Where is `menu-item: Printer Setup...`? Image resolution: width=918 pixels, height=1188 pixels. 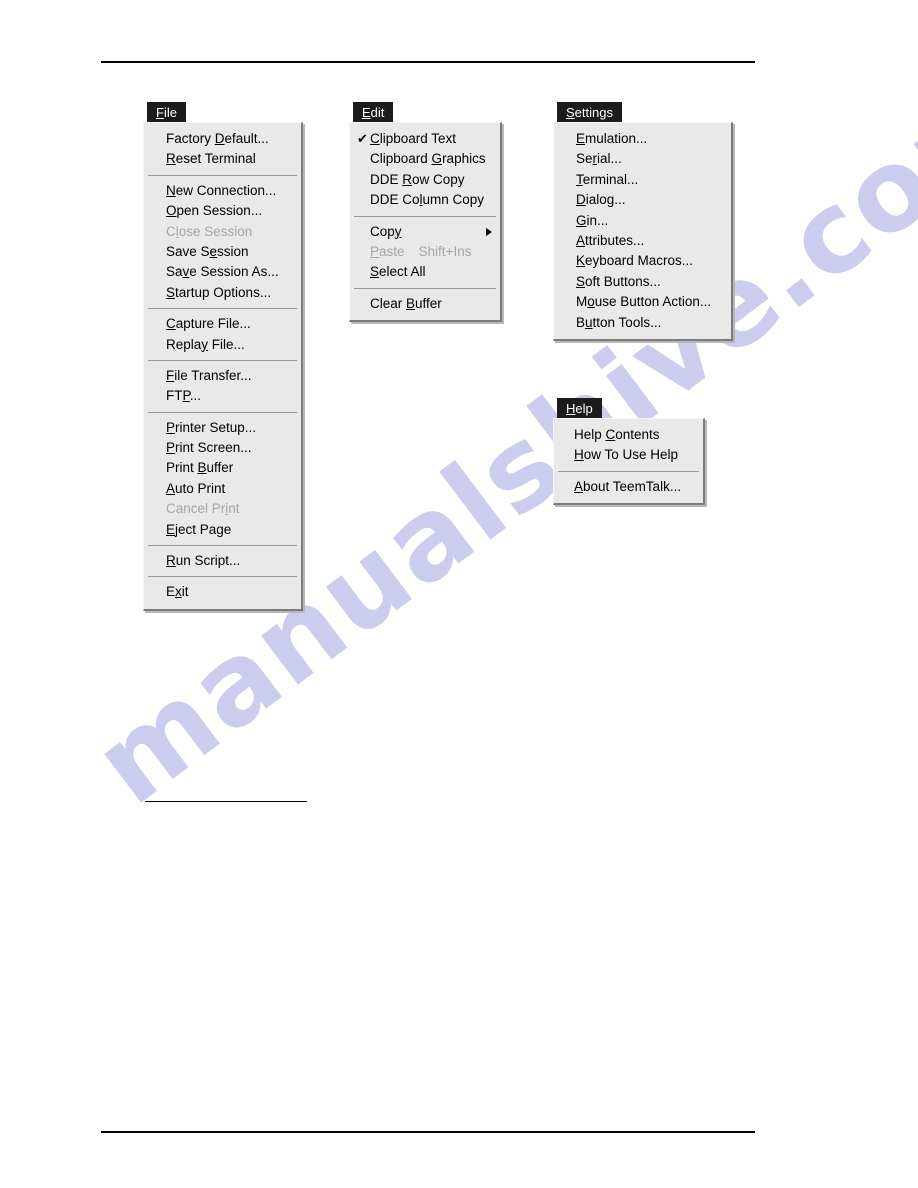
menu-item: Printer Setup... is located at coordinates (222, 428).